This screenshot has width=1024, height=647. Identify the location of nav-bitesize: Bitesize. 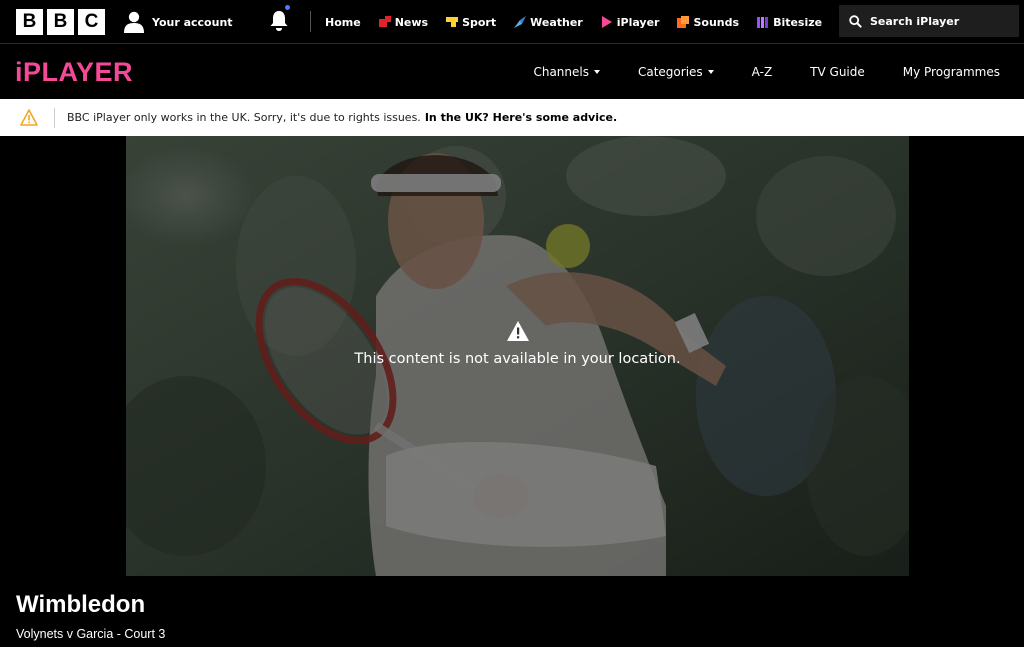
(789, 22).